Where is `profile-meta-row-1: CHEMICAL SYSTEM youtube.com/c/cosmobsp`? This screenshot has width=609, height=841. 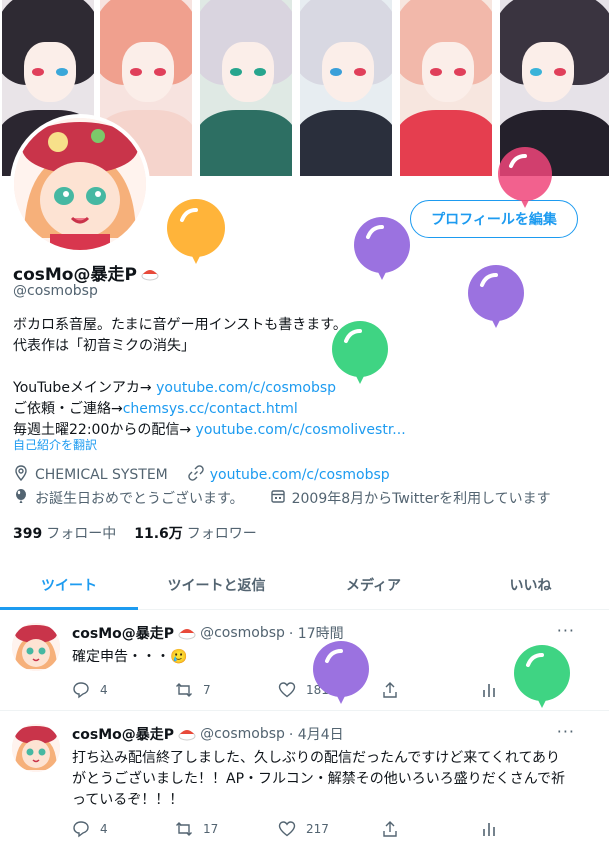 profile-meta-row-1: CHEMICAL SYSTEM youtube.com/c/cosmobsp is located at coordinates (201, 475).